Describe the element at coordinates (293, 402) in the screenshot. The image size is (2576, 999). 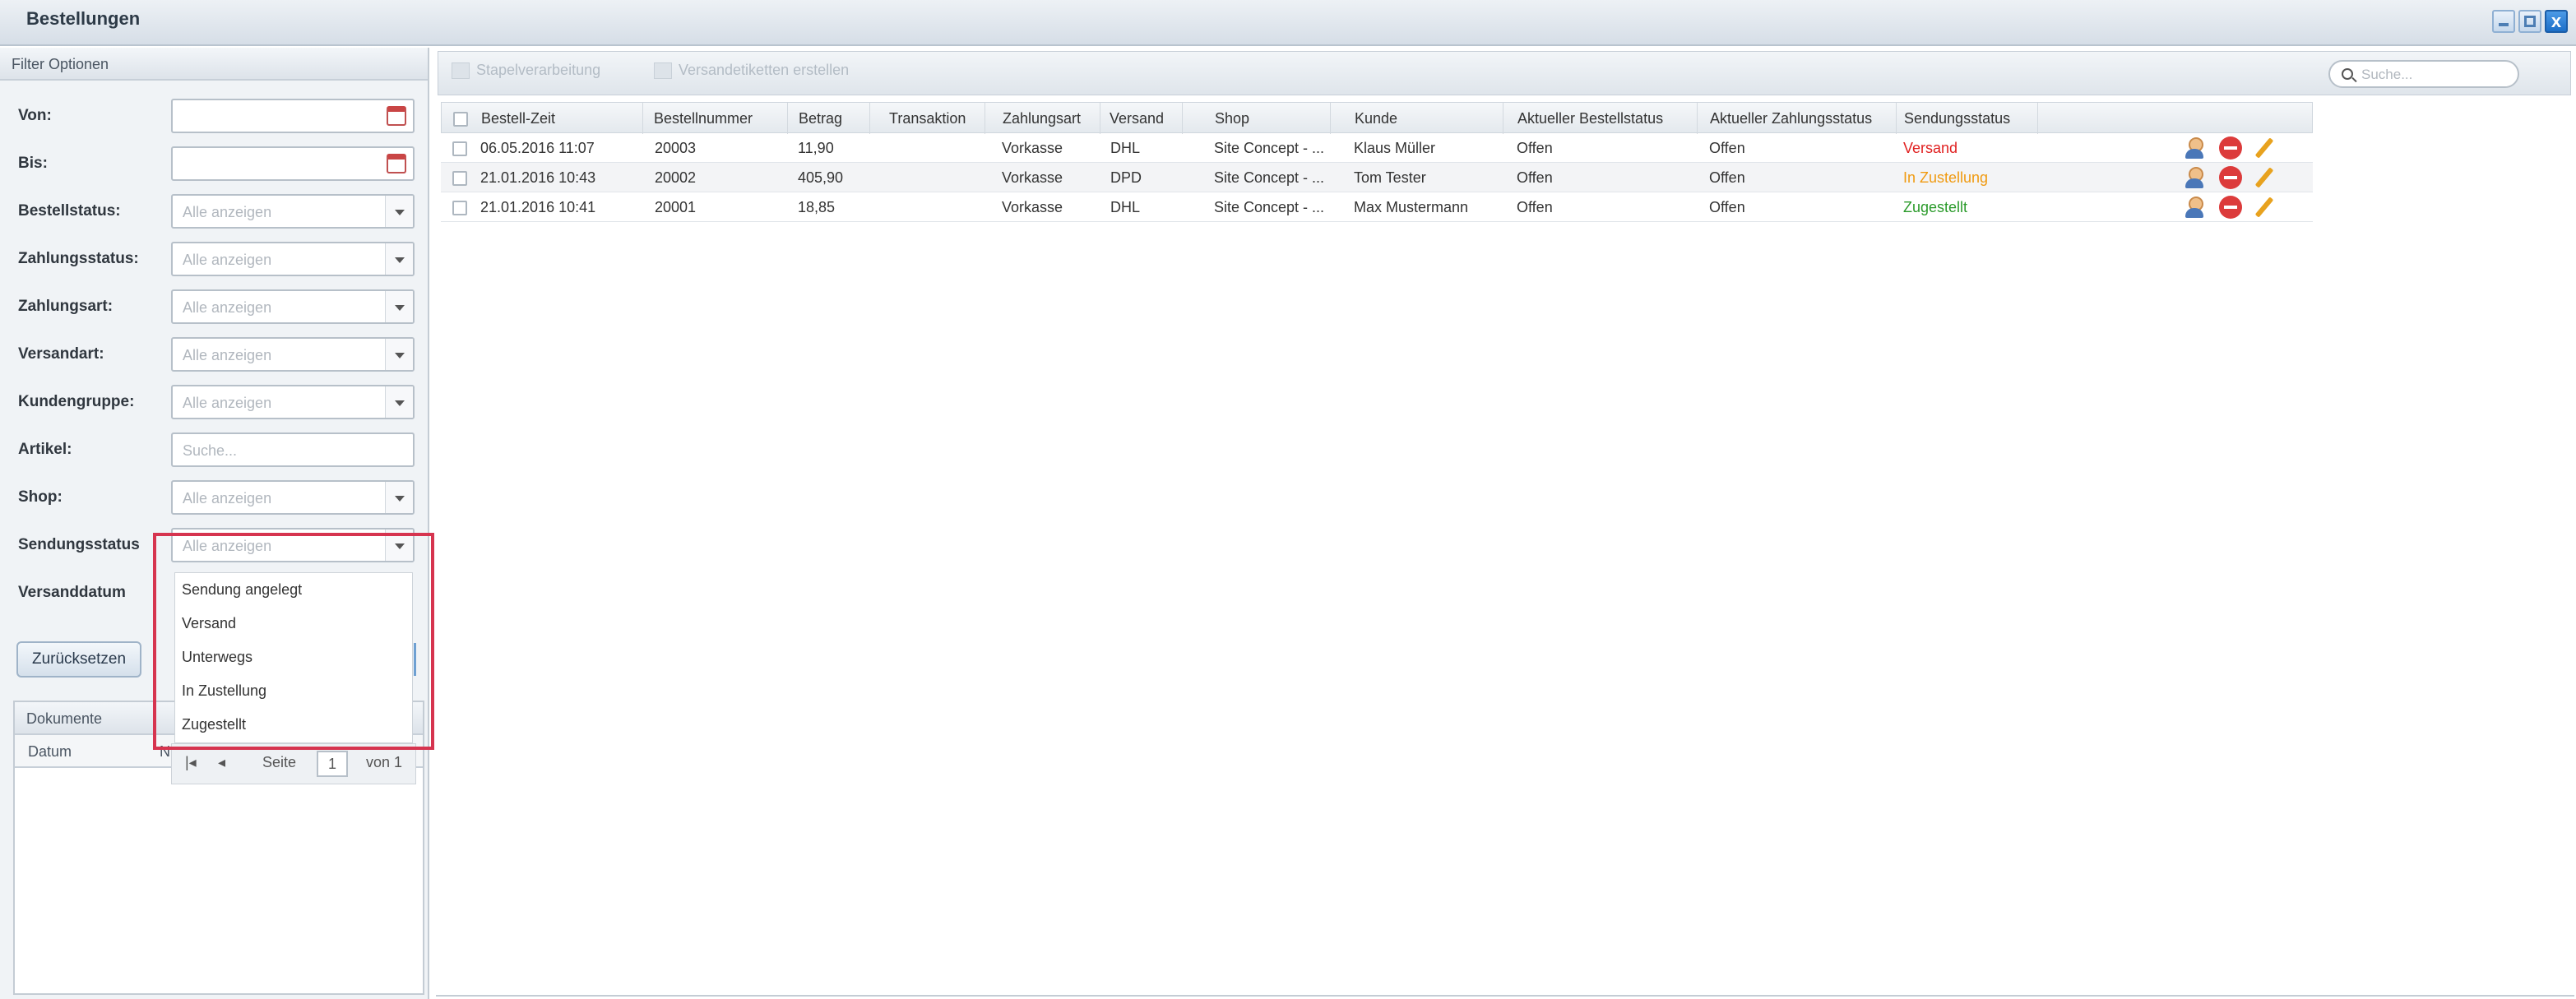
I see `customer-group-select: Alle anzeigen` at that location.